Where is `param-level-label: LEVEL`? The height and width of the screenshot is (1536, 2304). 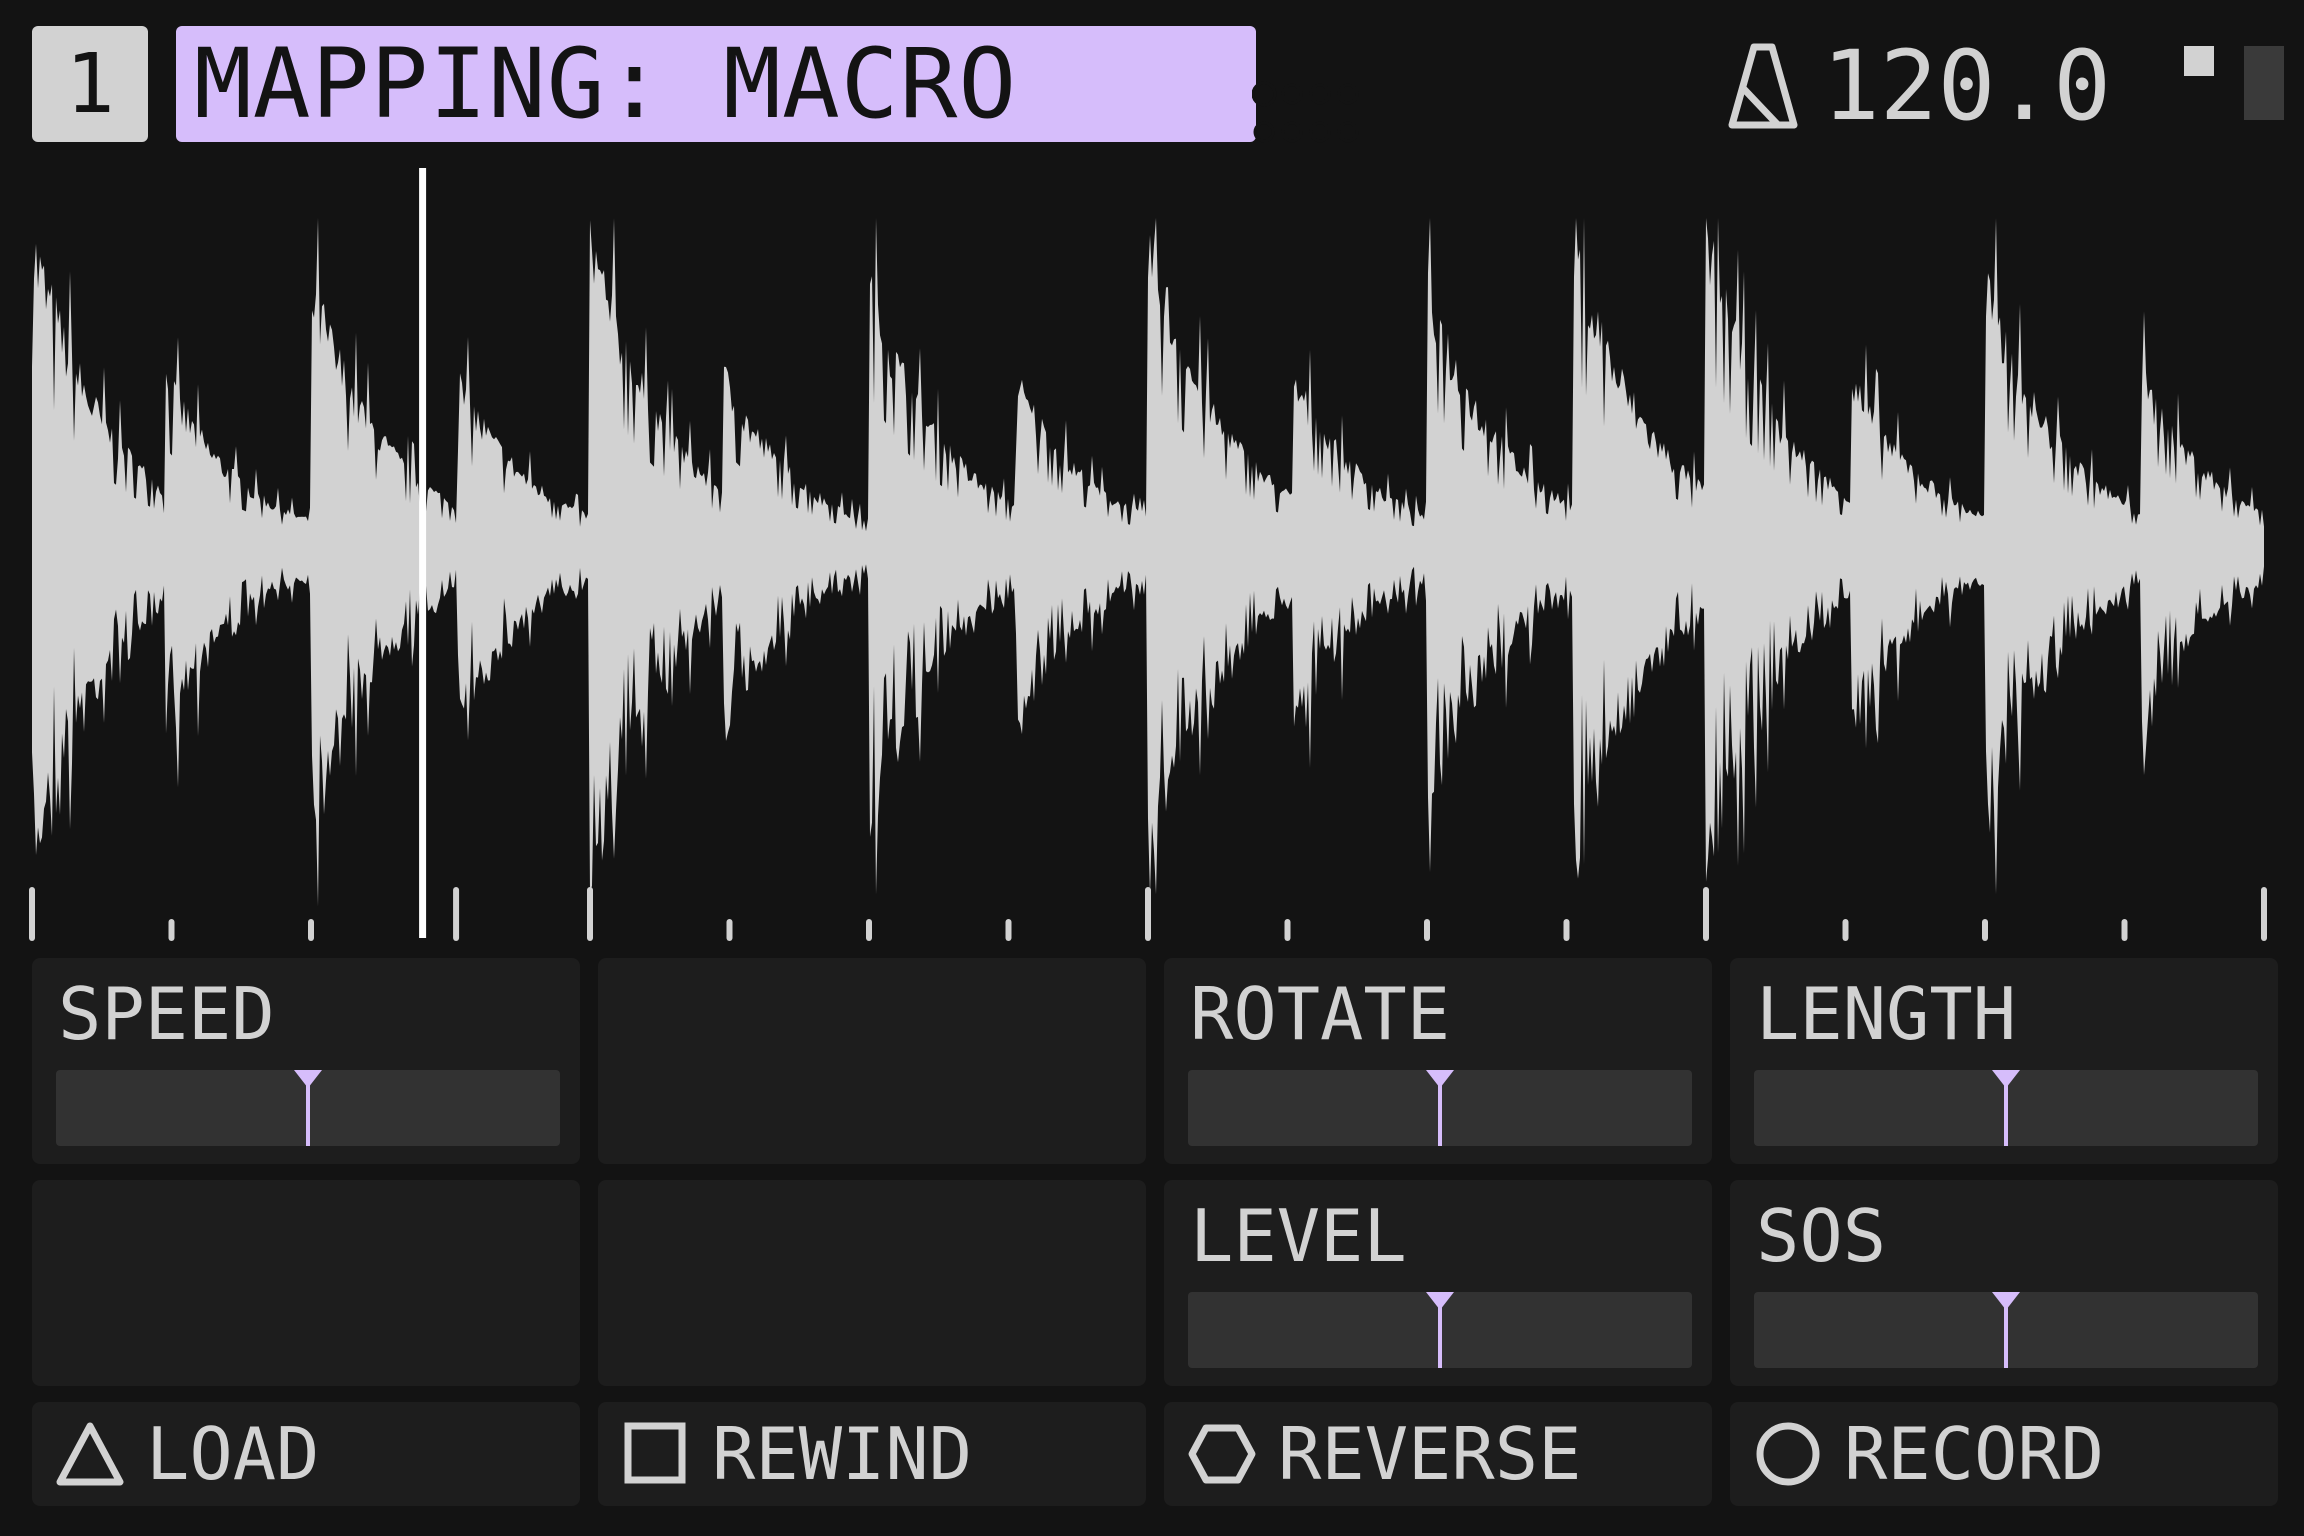 param-level-label: LEVEL is located at coordinates (1298, 1236).